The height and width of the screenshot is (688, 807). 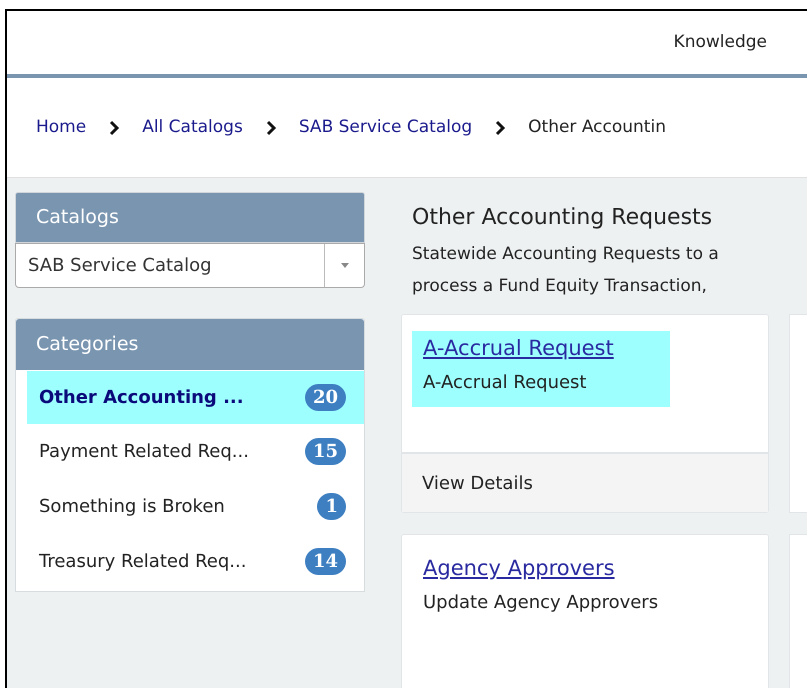 What do you see at coordinates (344, 265) in the screenshot?
I see `dropdown-caret-icon` at bounding box center [344, 265].